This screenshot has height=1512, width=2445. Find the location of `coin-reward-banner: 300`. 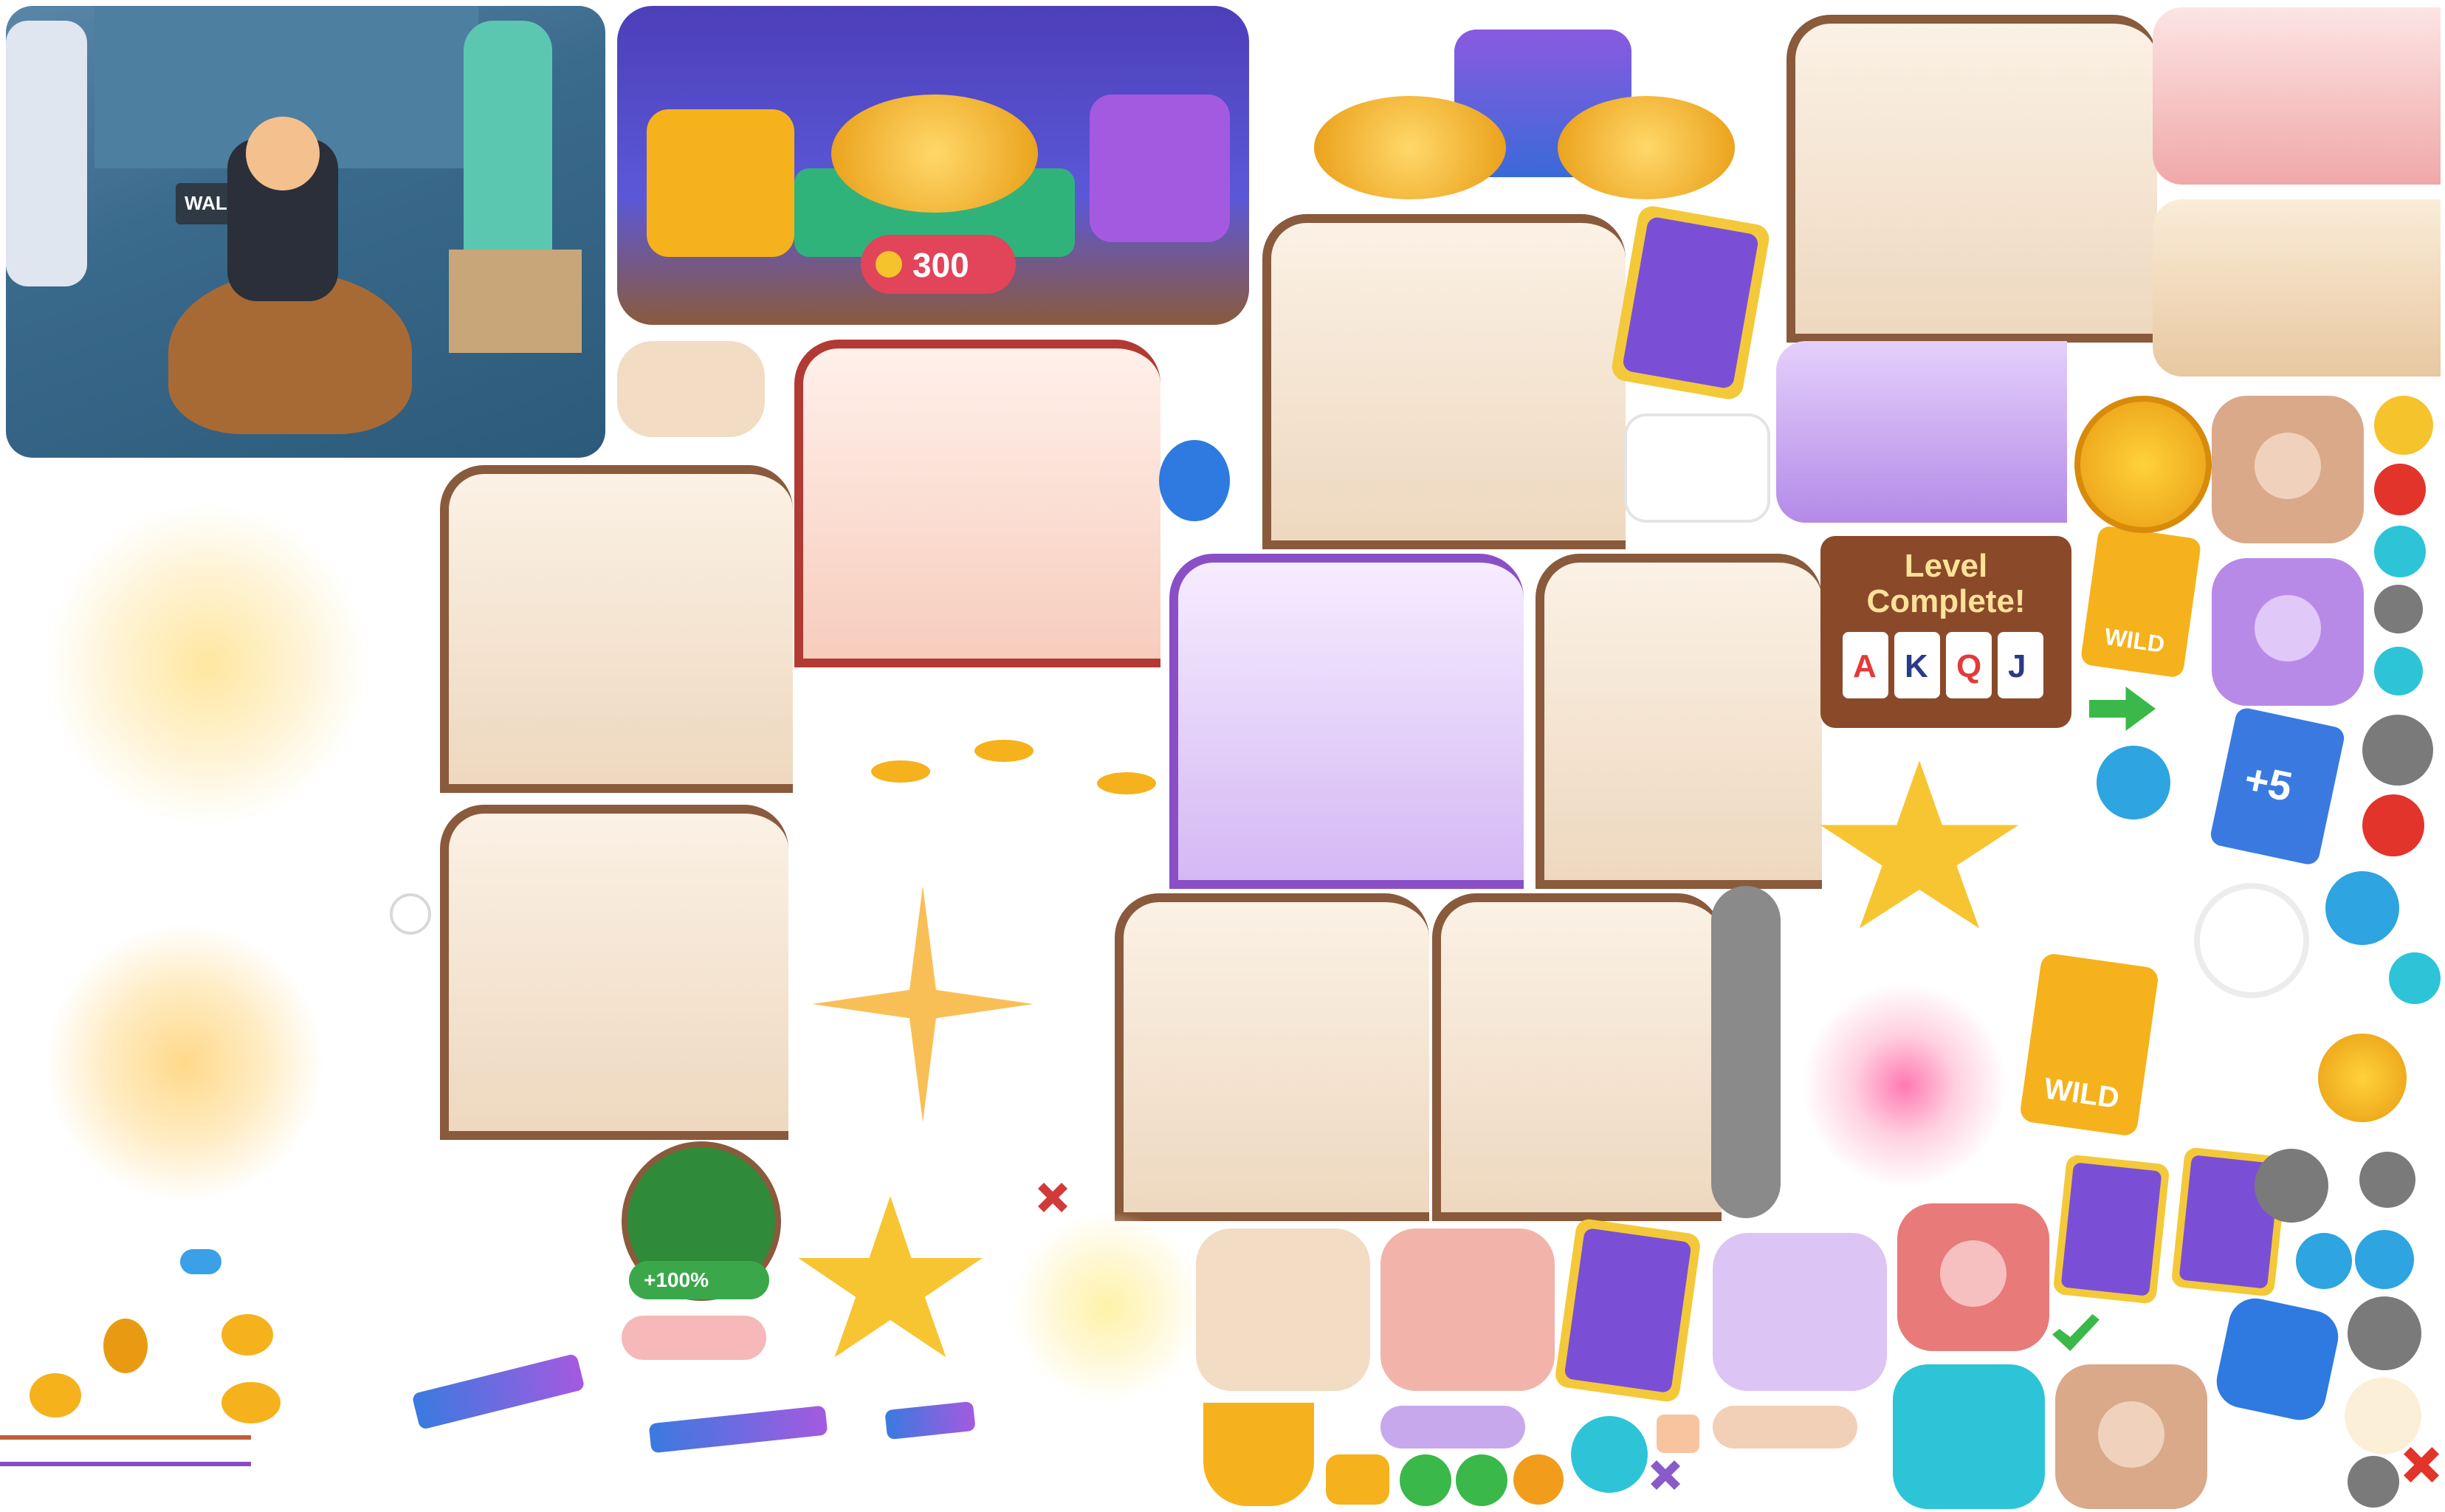

coin-reward-banner: 300 is located at coordinates (933, 165).